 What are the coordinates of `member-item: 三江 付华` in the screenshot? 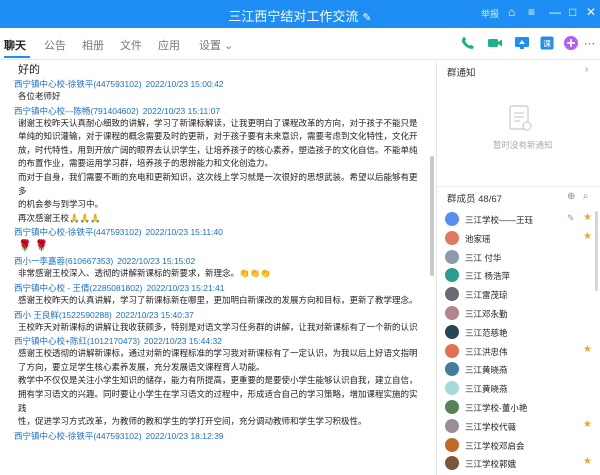 It's located at (520, 257).